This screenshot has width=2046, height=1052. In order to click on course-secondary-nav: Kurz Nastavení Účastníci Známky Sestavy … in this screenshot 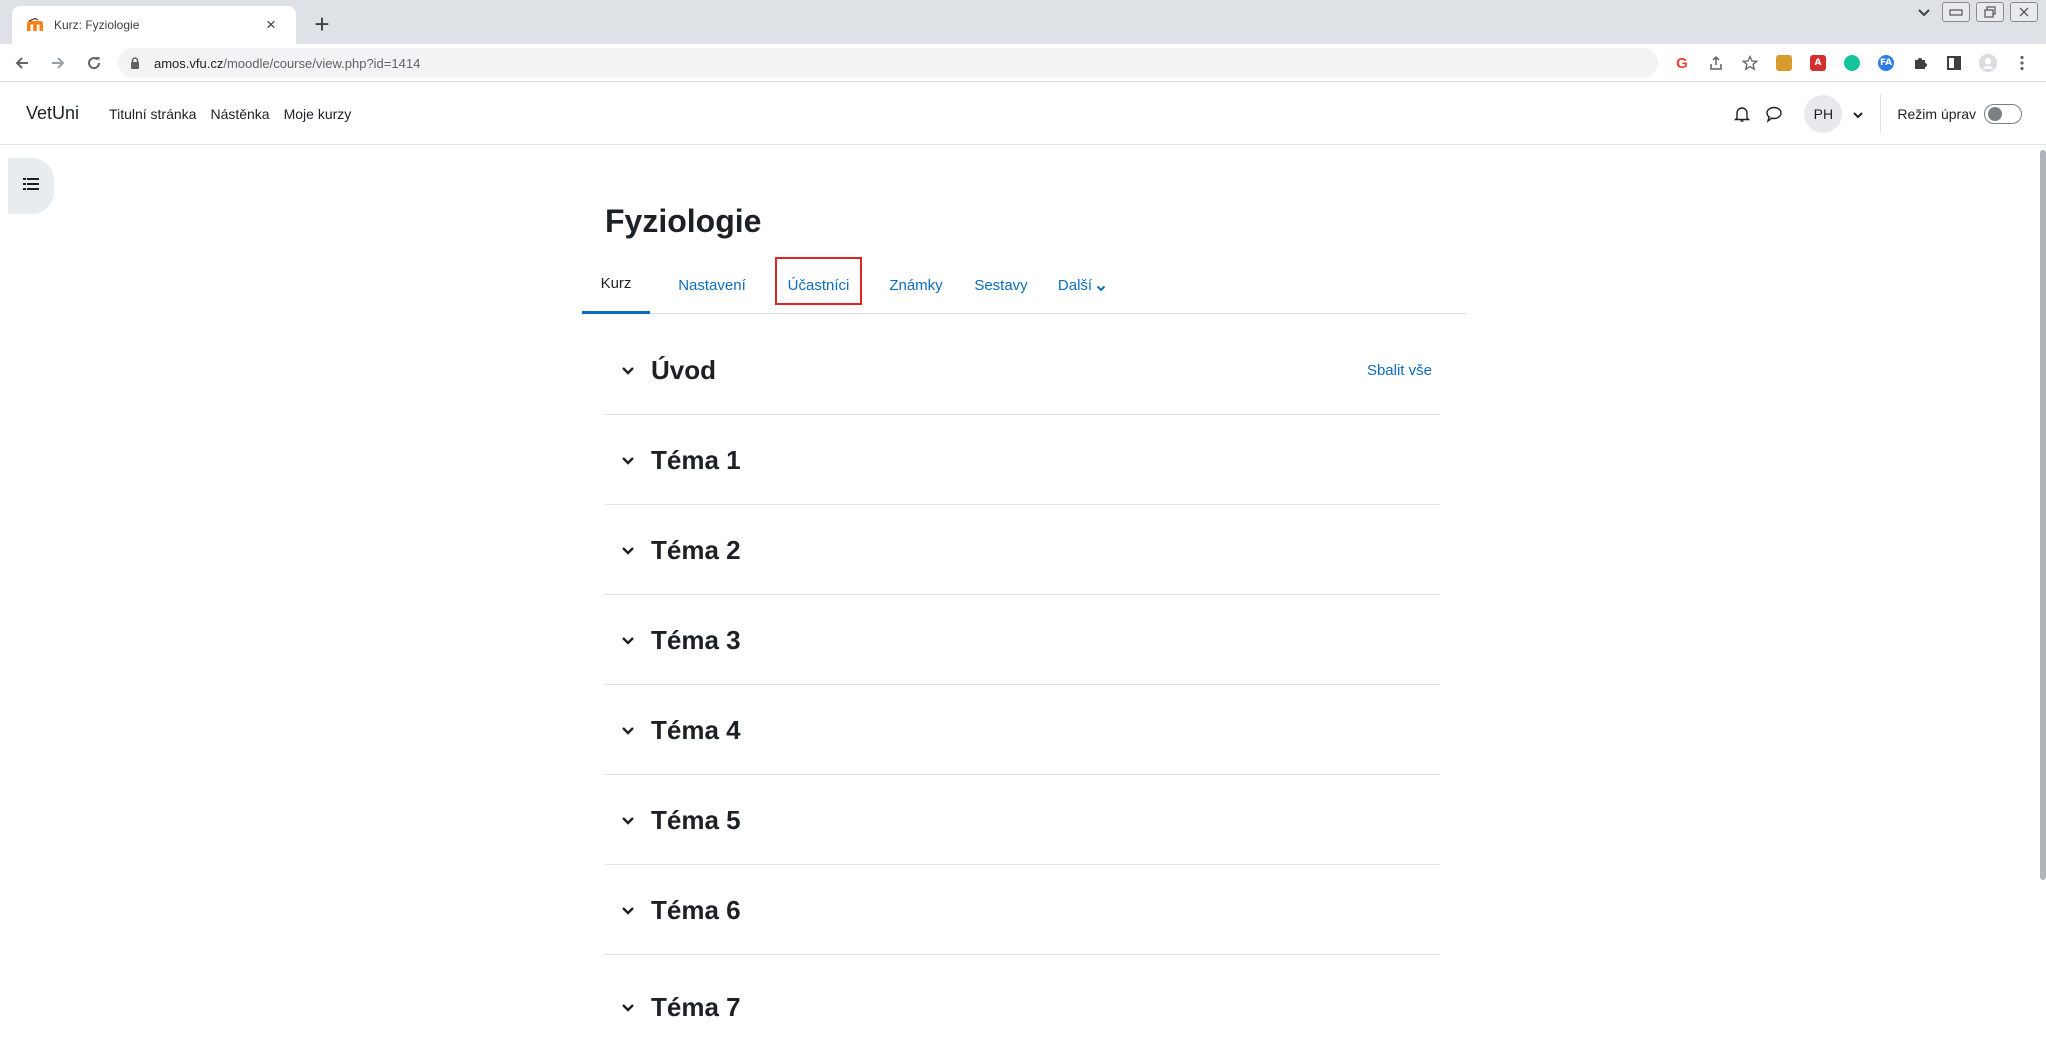, I will do `click(1024, 285)`.